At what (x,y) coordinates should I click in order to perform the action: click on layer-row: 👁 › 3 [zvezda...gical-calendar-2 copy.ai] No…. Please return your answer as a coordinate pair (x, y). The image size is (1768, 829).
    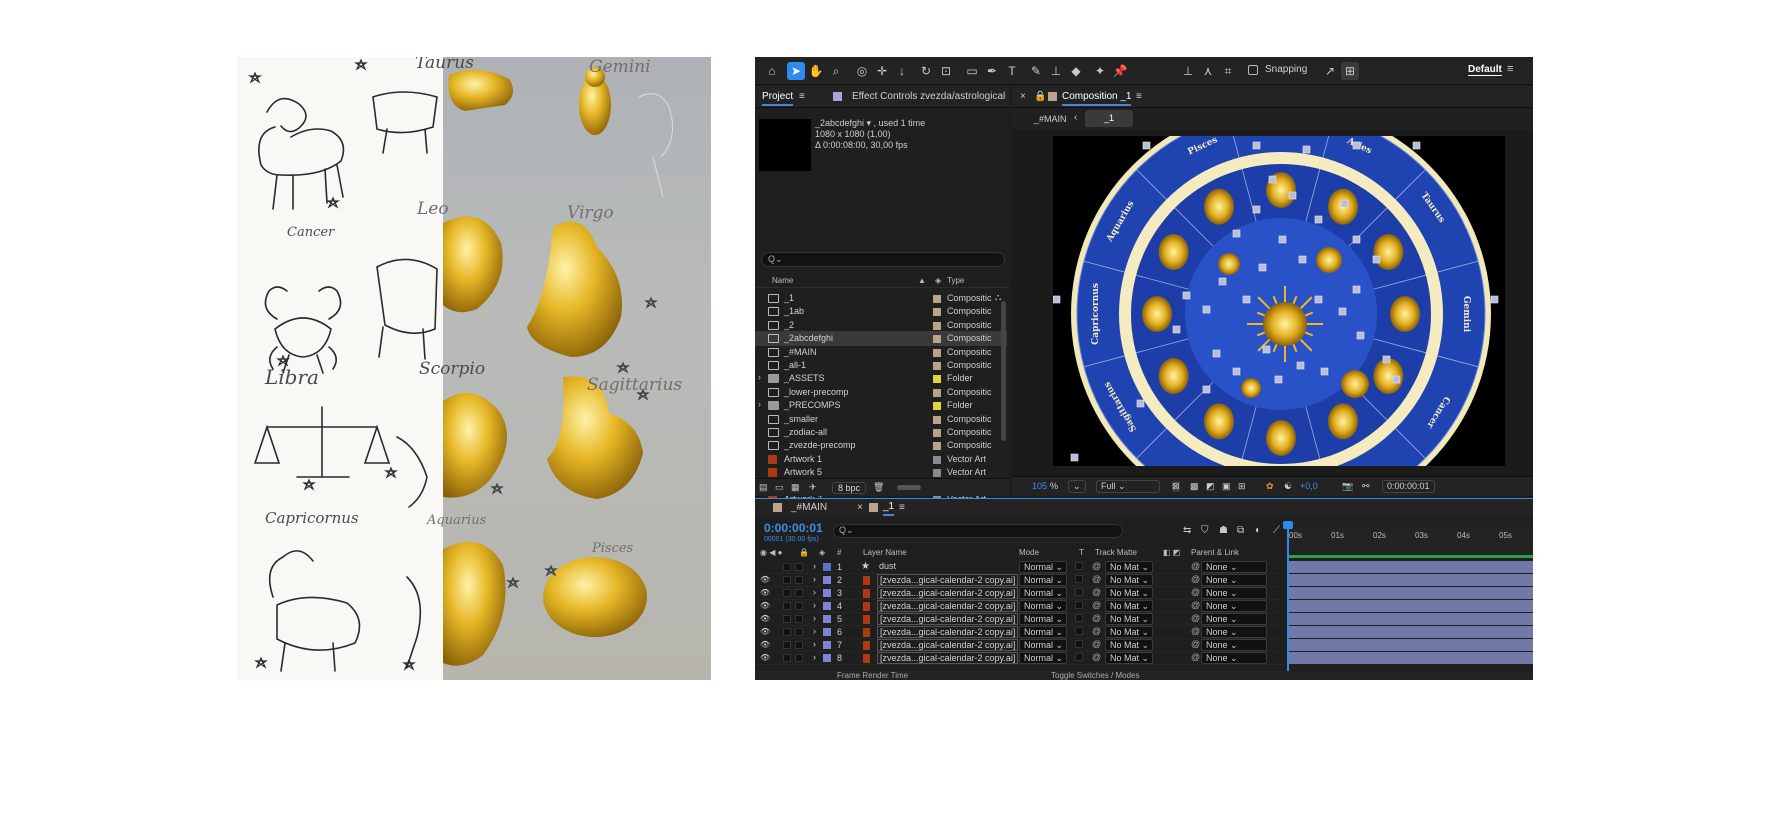
    Looking at the image, I should click on (1020, 593).